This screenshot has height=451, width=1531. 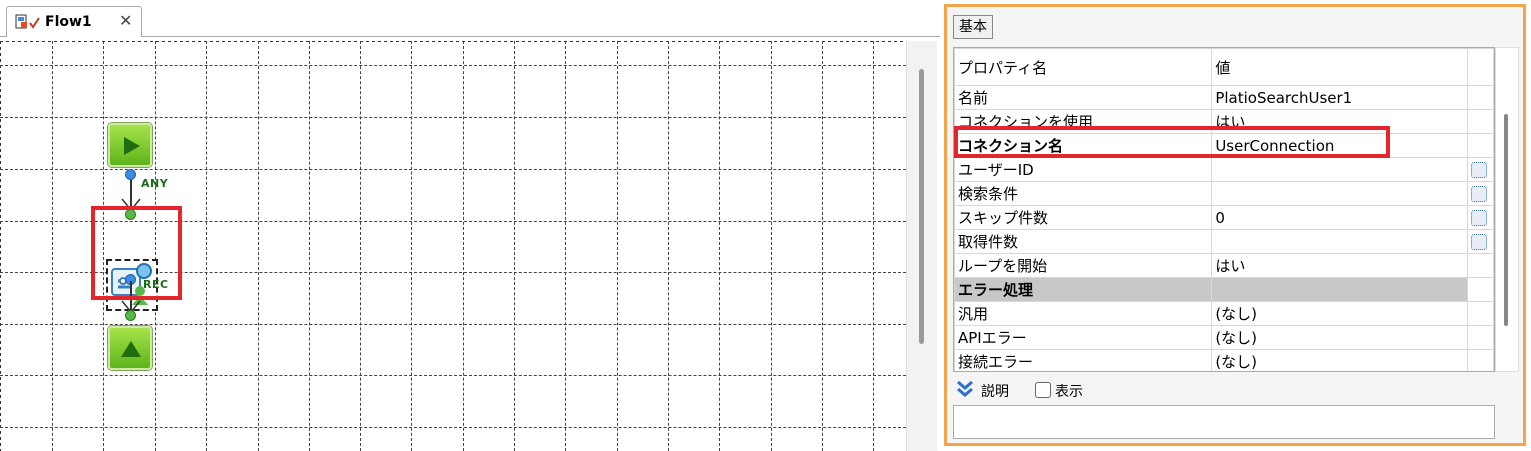 What do you see at coordinates (1083, 193) in the screenshot?
I see `property-name: 検索条件` at bounding box center [1083, 193].